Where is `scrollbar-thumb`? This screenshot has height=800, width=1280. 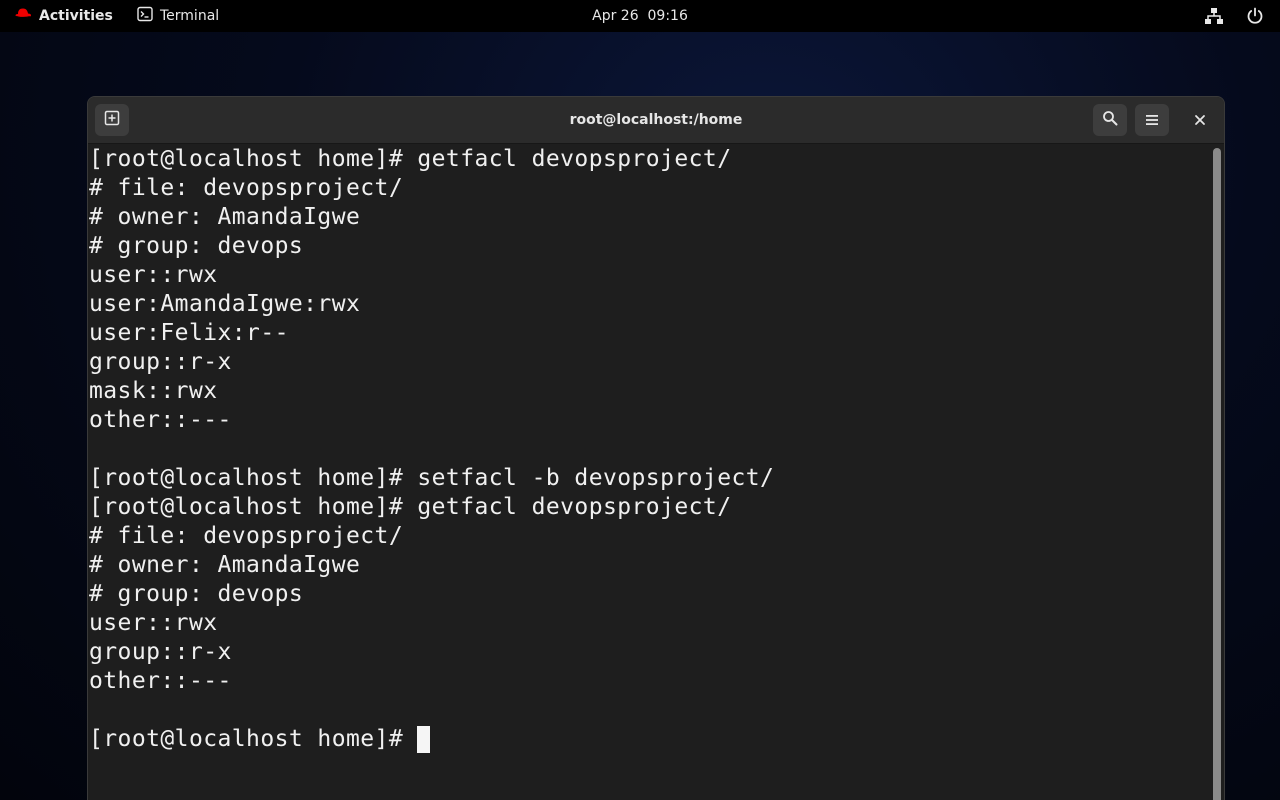 scrollbar-thumb is located at coordinates (1217, 474).